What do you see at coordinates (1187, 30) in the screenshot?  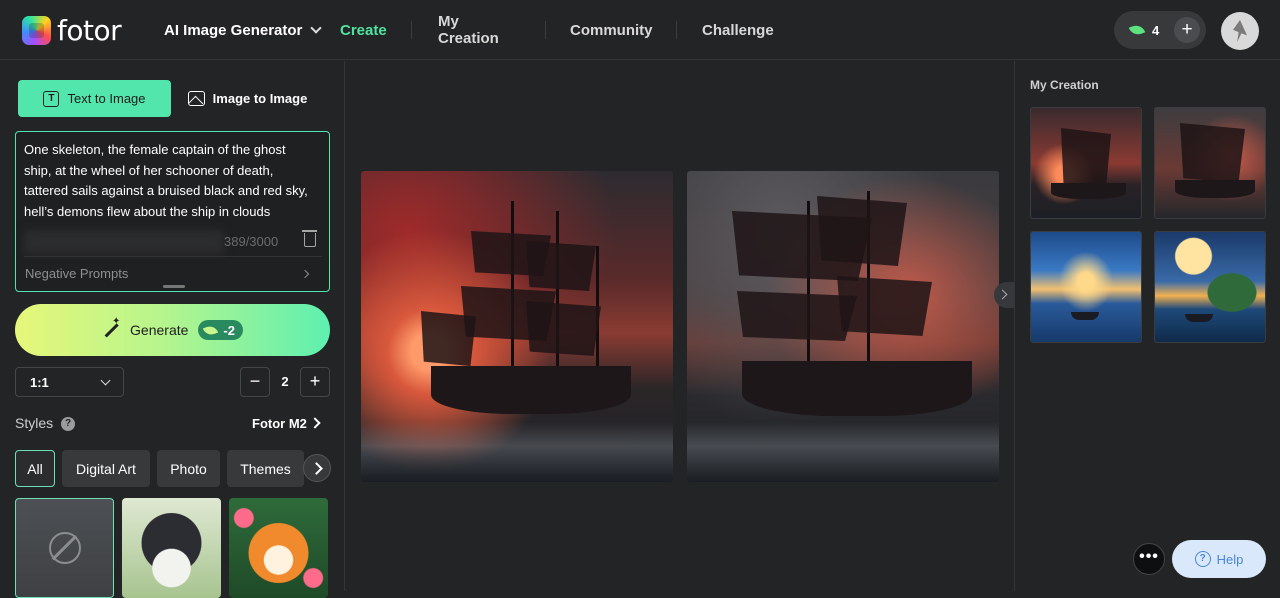 I see `add-credits-button: +` at bounding box center [1187, 30].